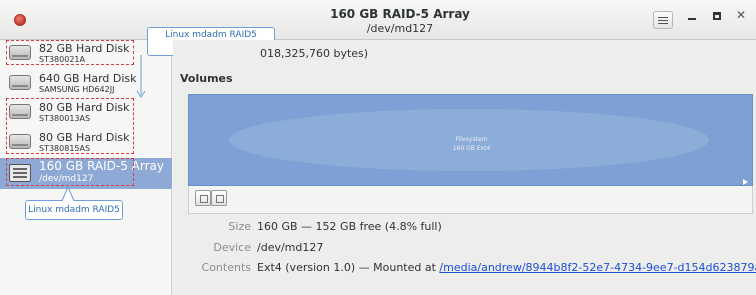 This screenshot has width=756, height=295. Describe the element at coordinates (206, 78) in the screenshot. I see `volumes-heading: Volumes` at that location.